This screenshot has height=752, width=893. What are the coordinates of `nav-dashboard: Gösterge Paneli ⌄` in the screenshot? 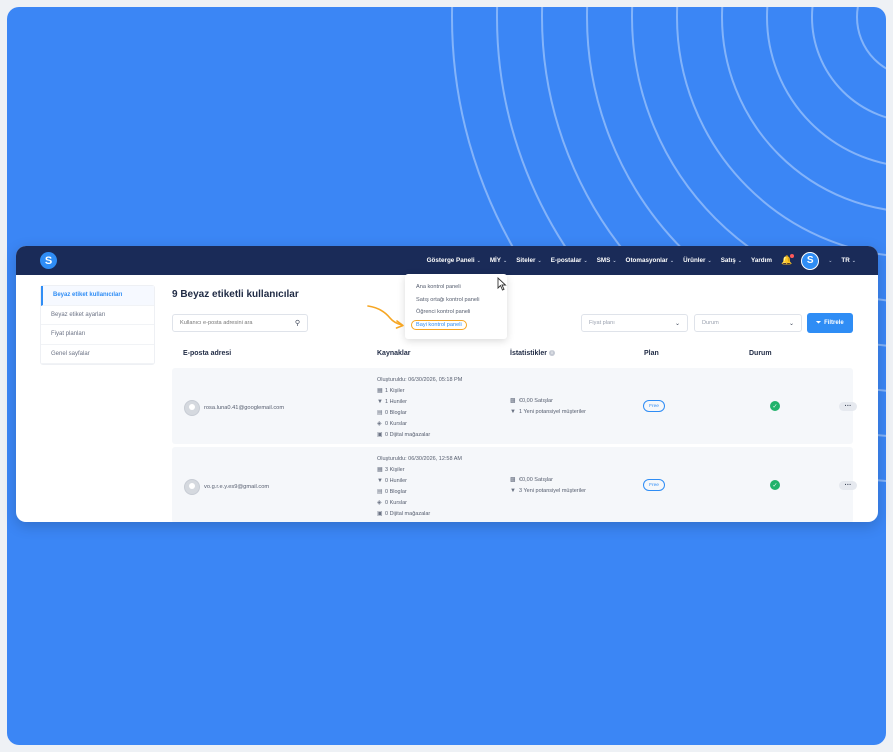 It's located at (454, 260).